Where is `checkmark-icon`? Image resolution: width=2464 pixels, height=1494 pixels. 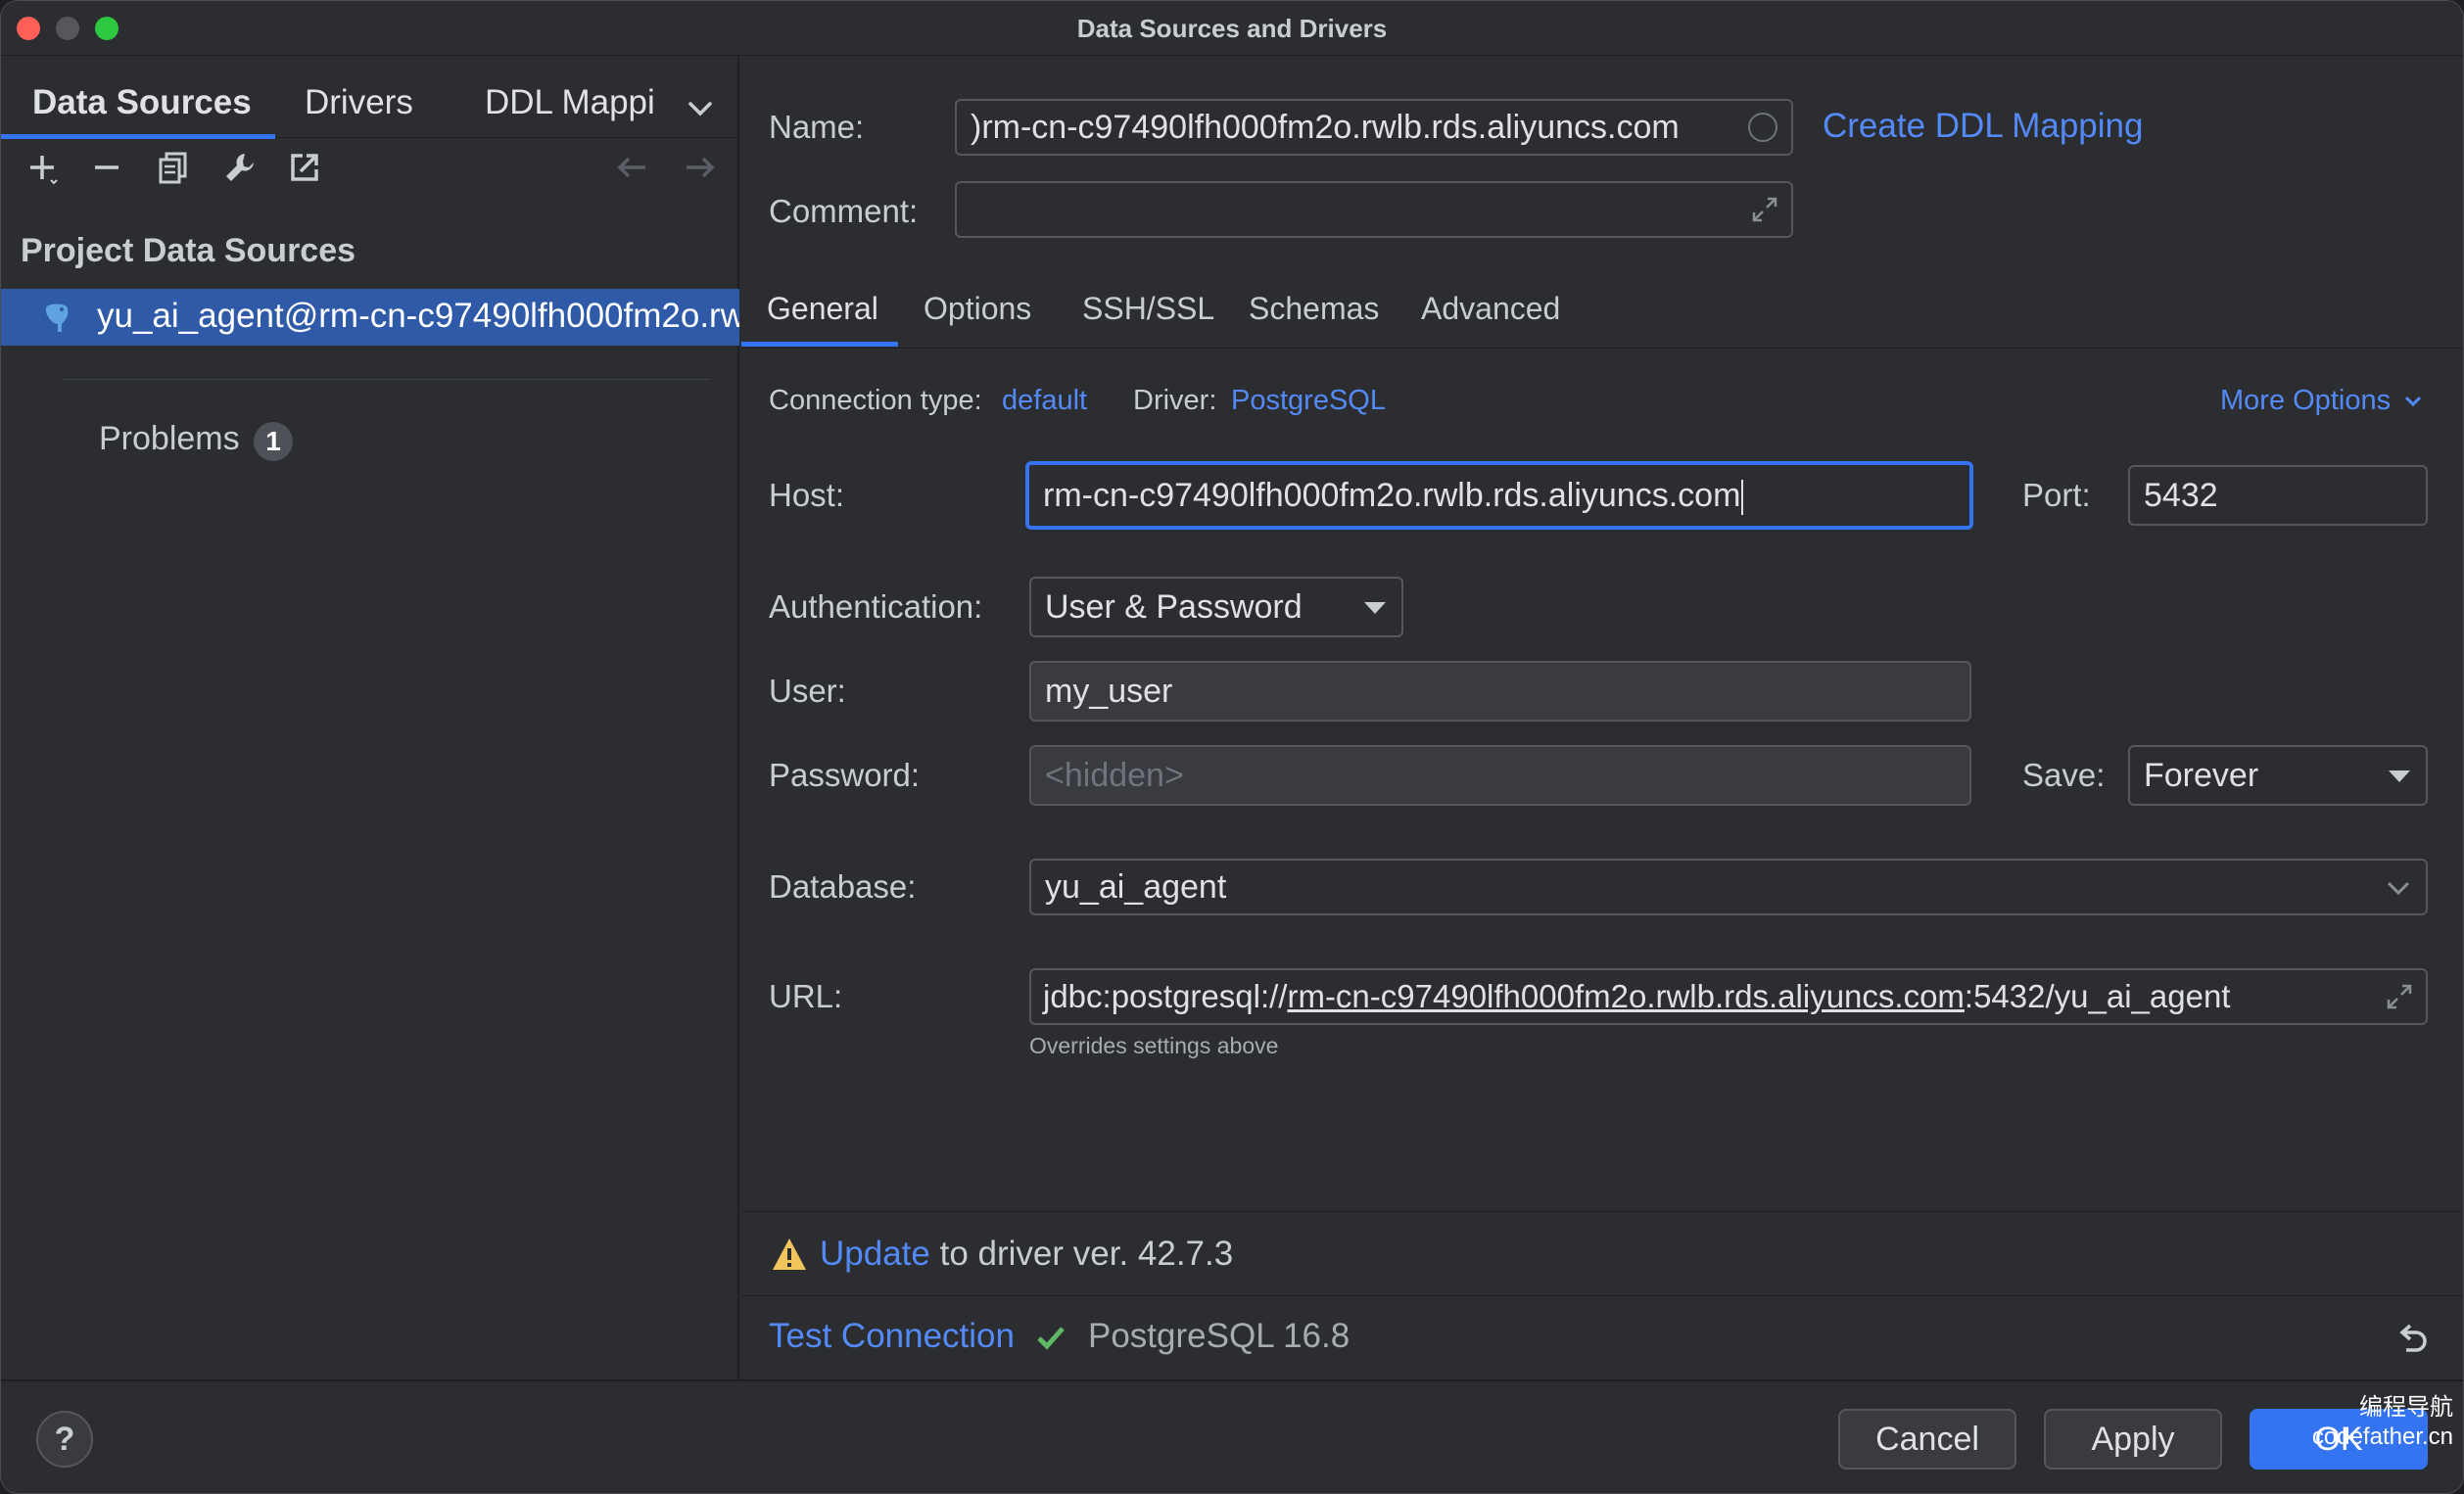
checkmark-icon is located at coordinates (1051, 1338).